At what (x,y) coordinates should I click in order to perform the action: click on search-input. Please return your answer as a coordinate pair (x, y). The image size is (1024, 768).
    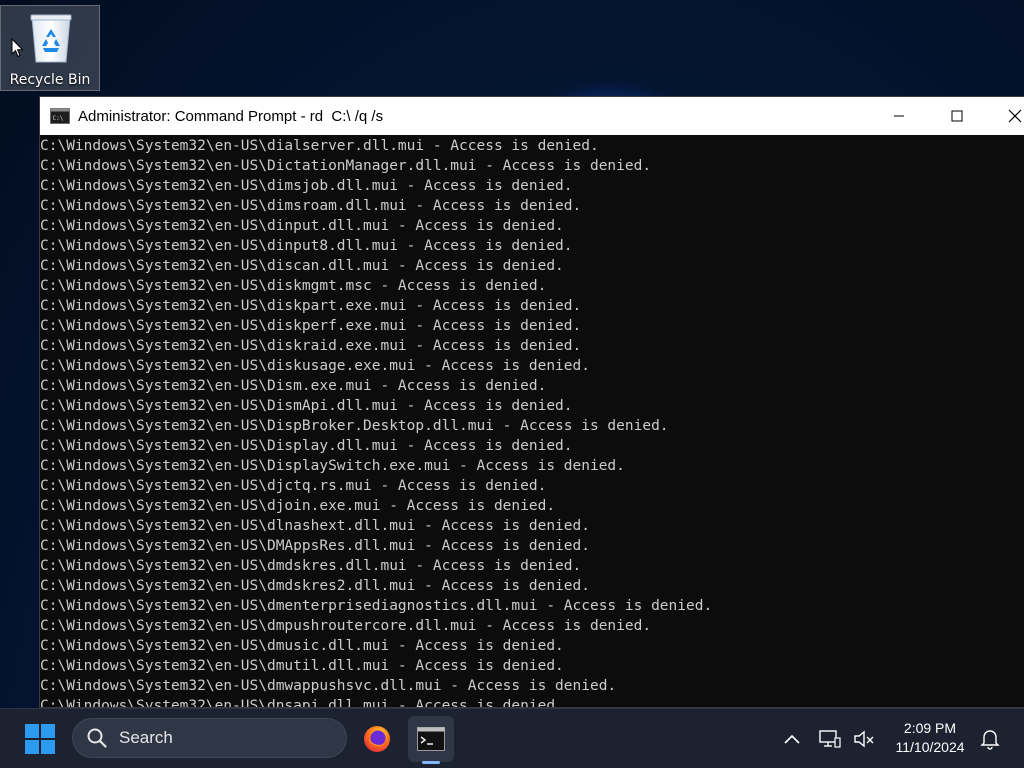
    Looking at the image, I should click on (219, 738).